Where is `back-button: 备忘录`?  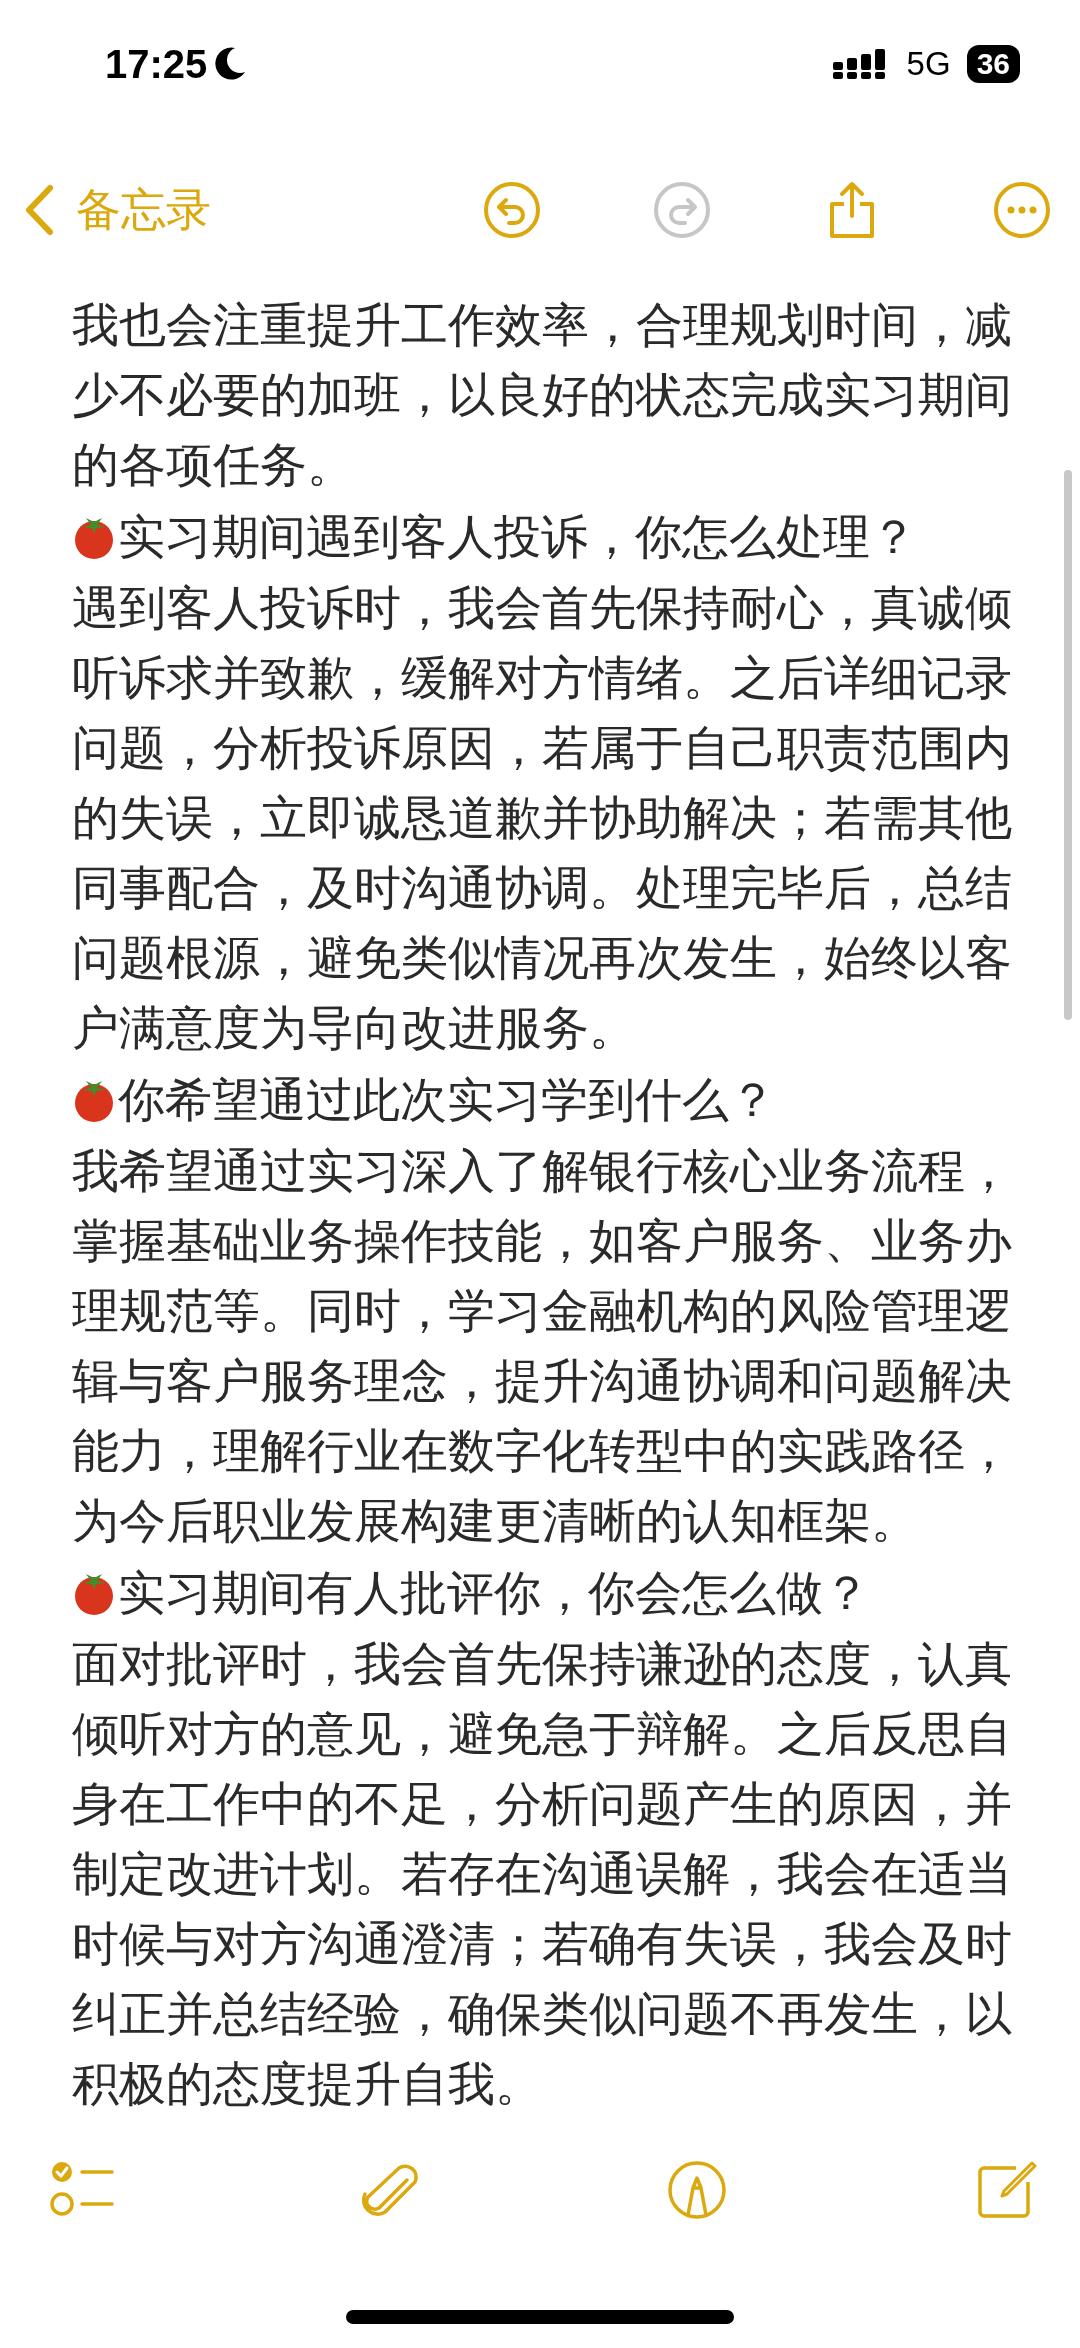 back-button: 备忘录 is located at coordinates (117, 210).